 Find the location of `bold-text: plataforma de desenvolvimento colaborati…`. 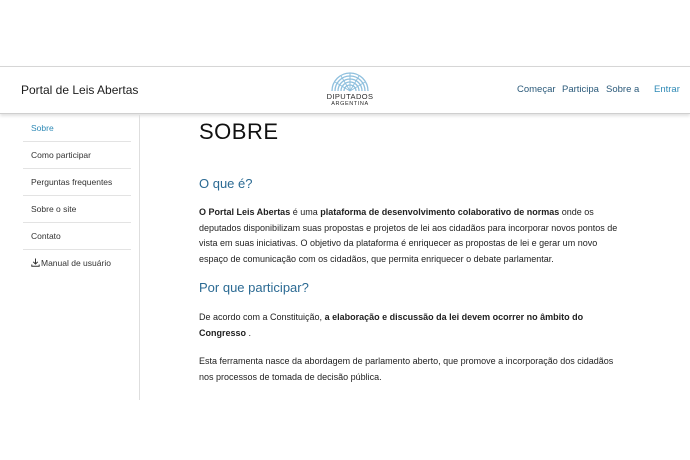

bold-text: plataforma de desenvolvimento colaborati… is located at coordinates (440, 212).